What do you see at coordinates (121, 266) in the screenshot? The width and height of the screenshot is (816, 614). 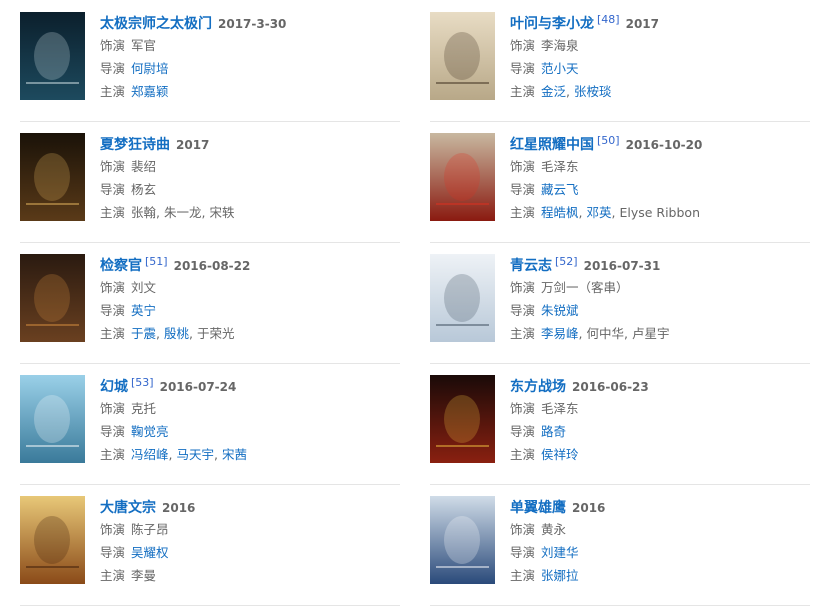 I see `film-title-link: 检察官` at bounding box center [121, 266].